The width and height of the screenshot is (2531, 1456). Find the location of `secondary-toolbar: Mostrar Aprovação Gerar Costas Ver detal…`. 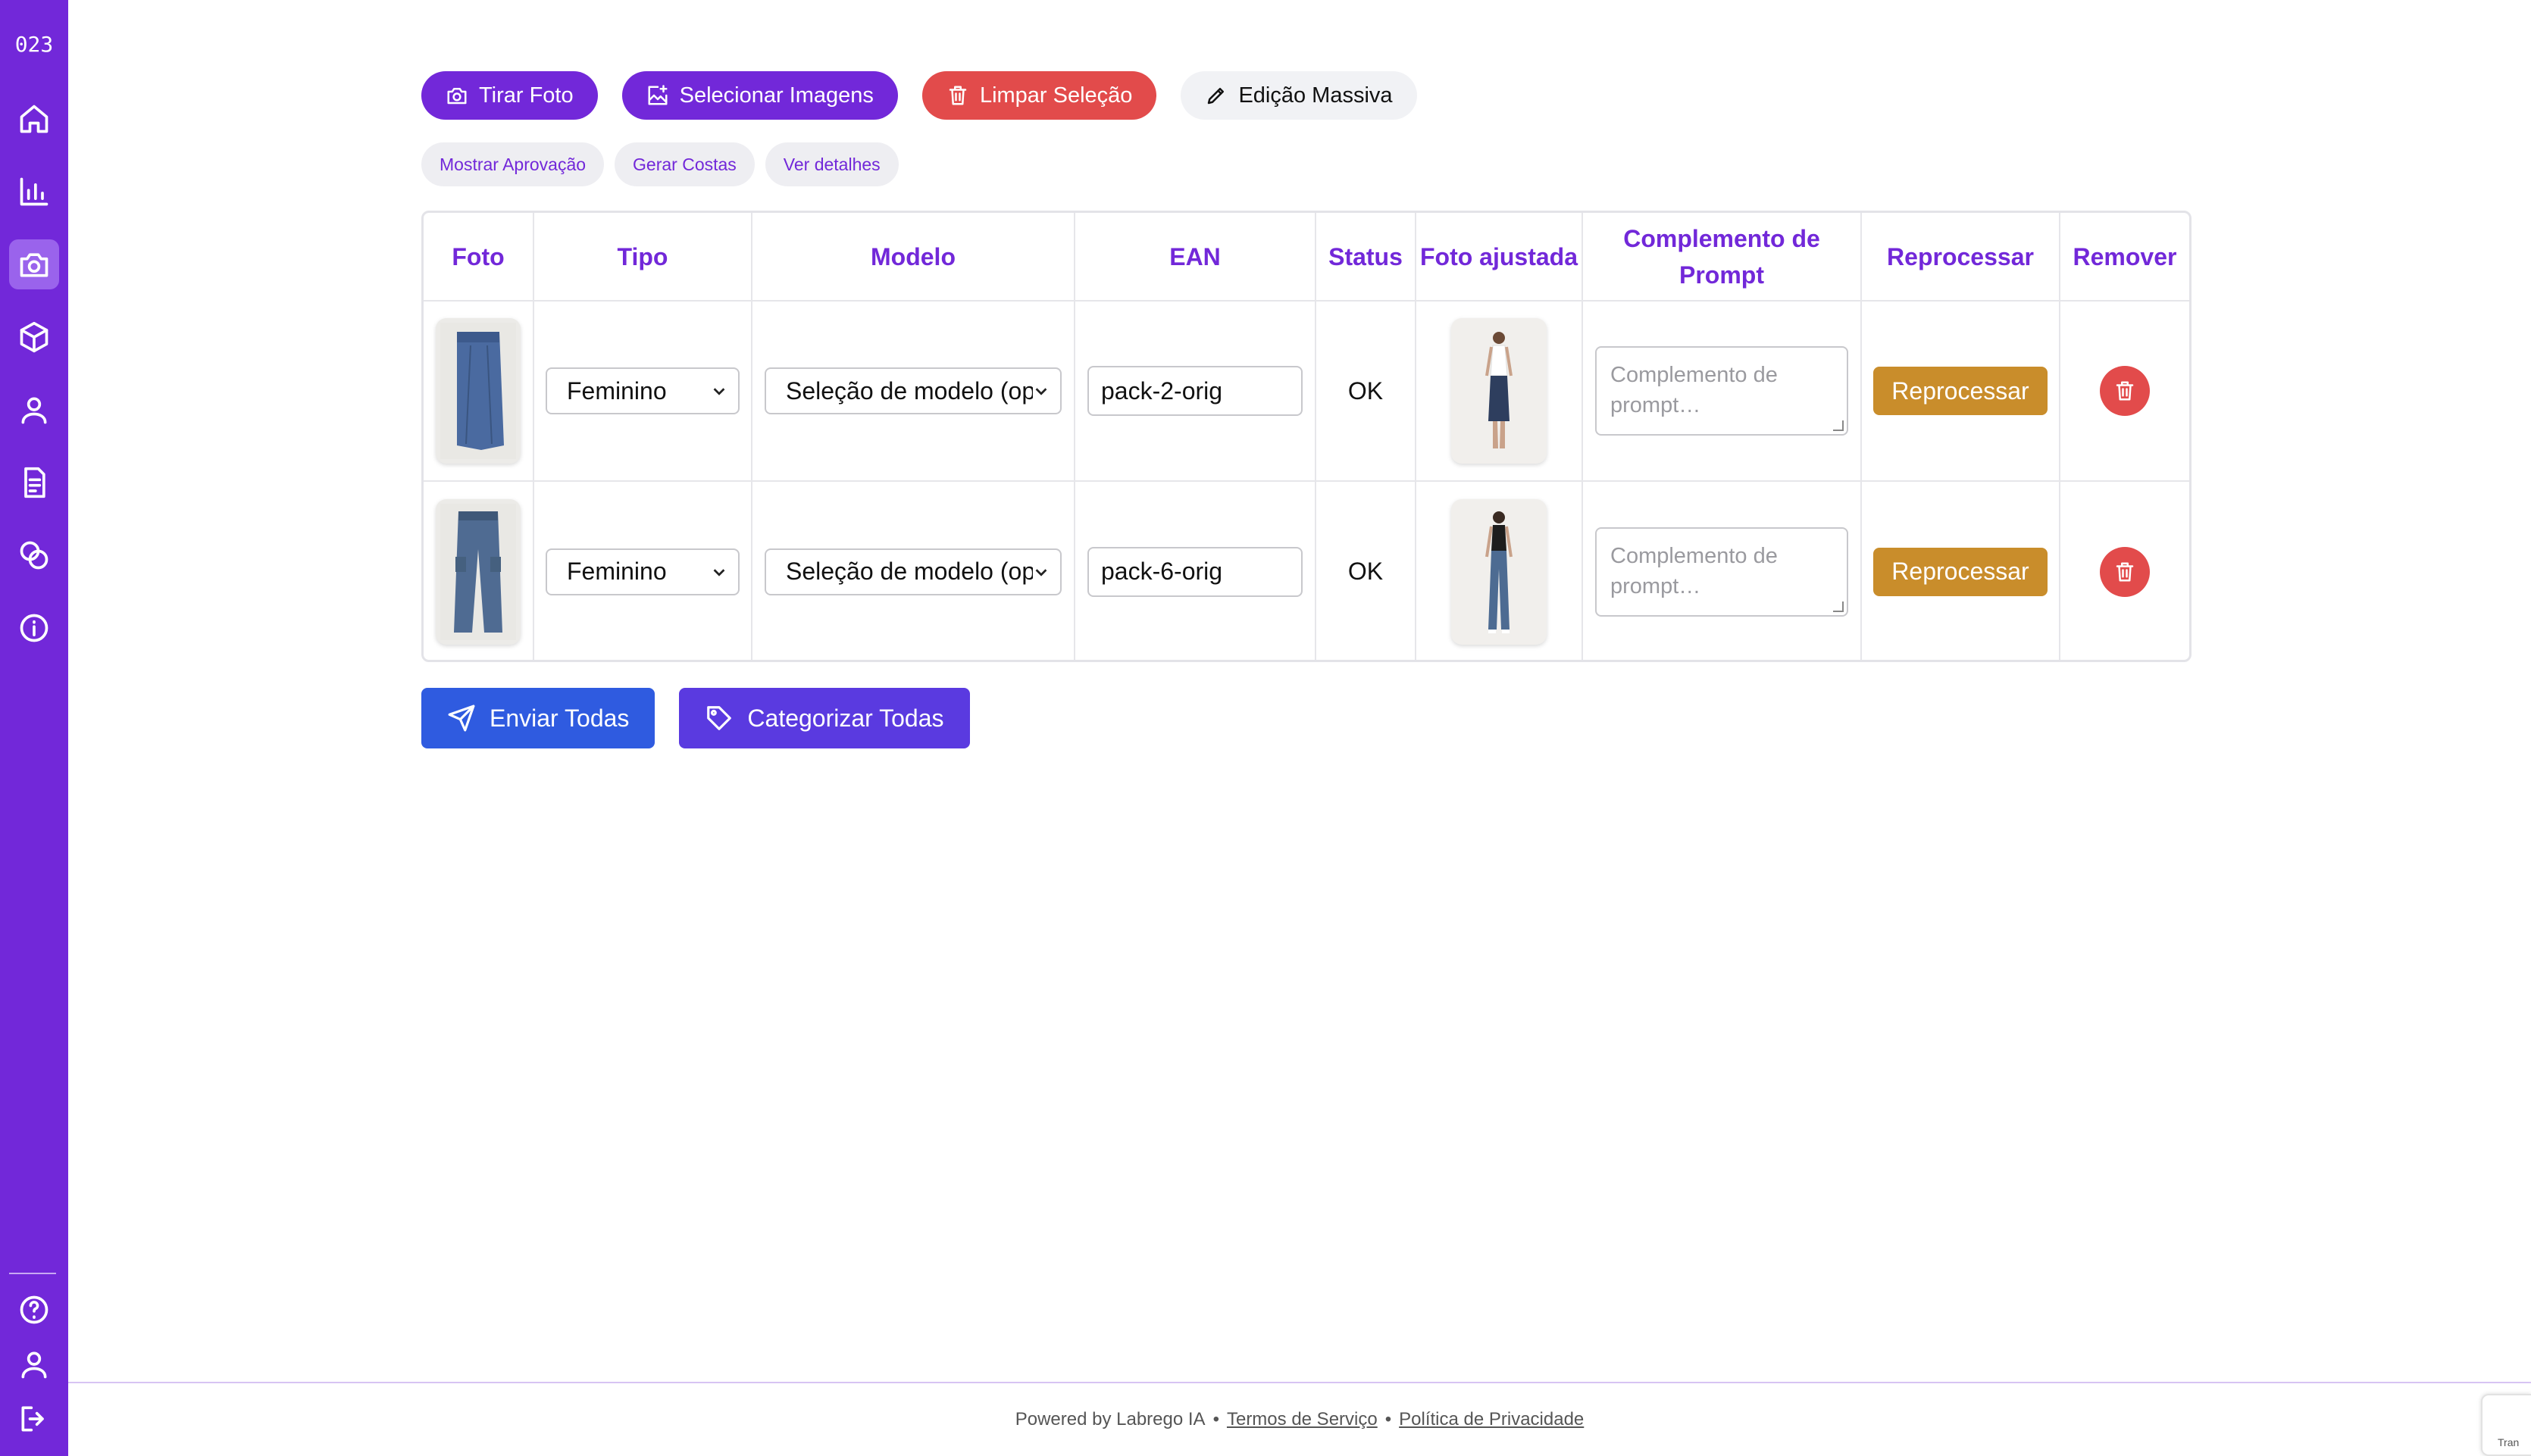

secondary-toolbar: Mostrar Aprovação Gerar Costas Ver detal… is located at coordinates (660, 164).